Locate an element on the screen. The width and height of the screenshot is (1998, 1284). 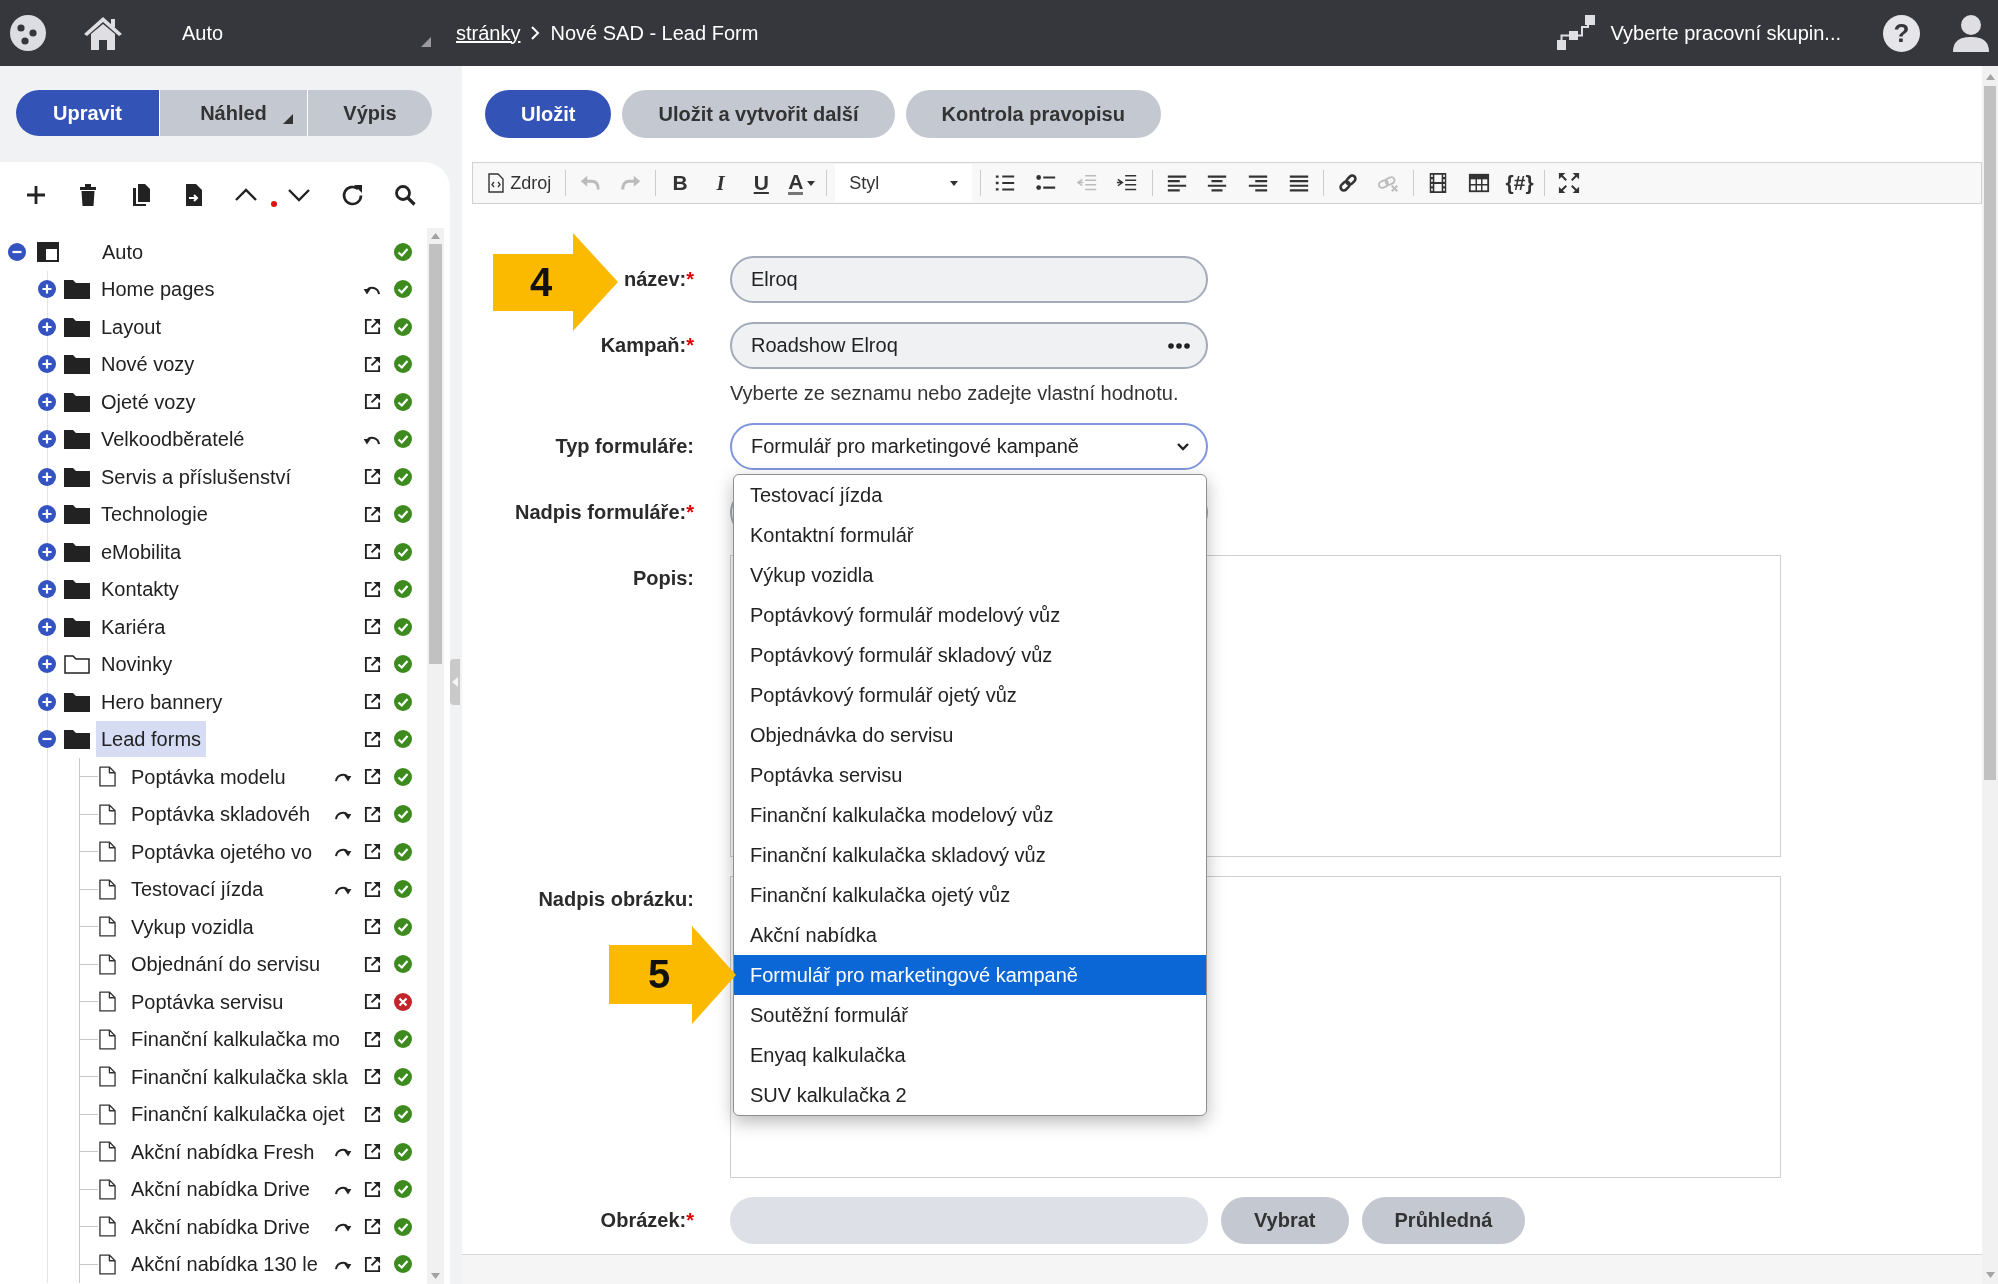
search-icon is located at coordinates (405, 195).